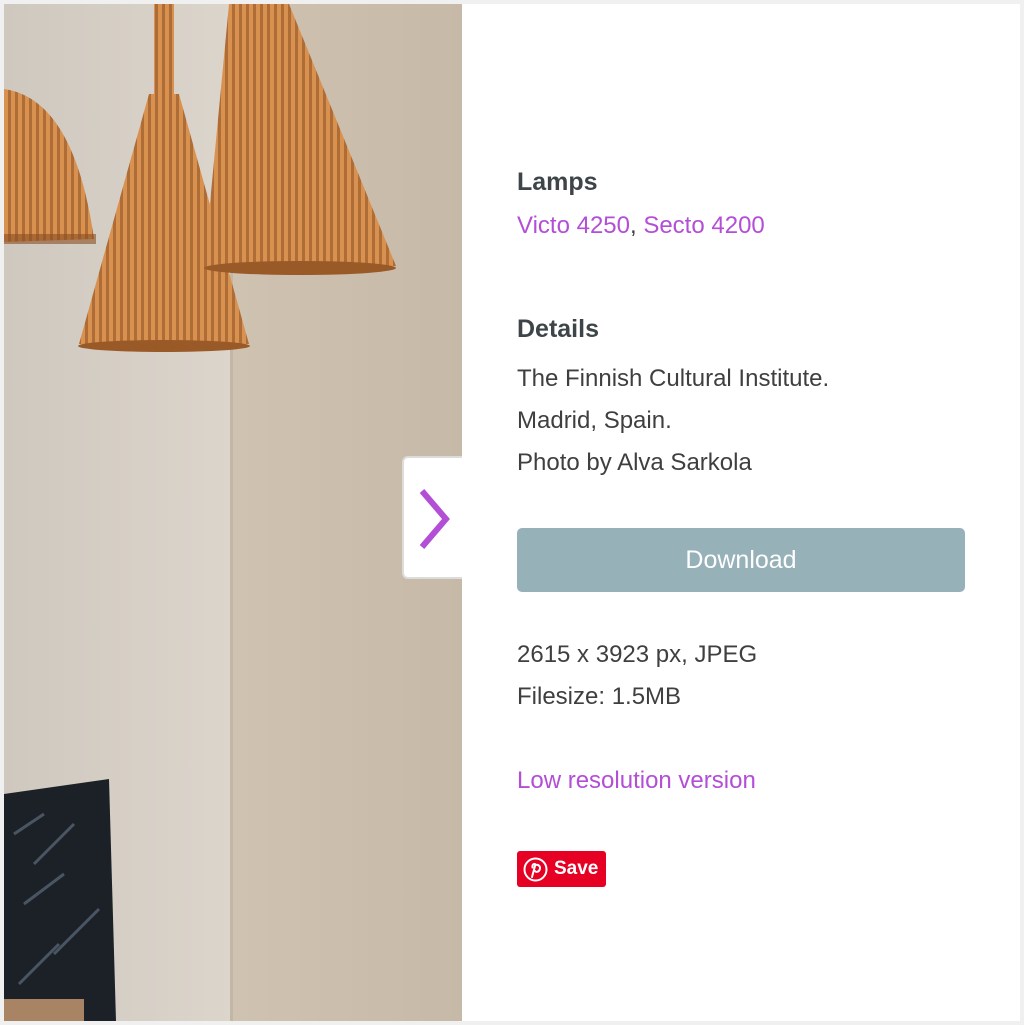 The image size is (1024, 1025). What do you see at coordinates (703, 225) in the screenshot?
I see `lamp-link-secto: Secto 4200` at bounding box center [703, 225].